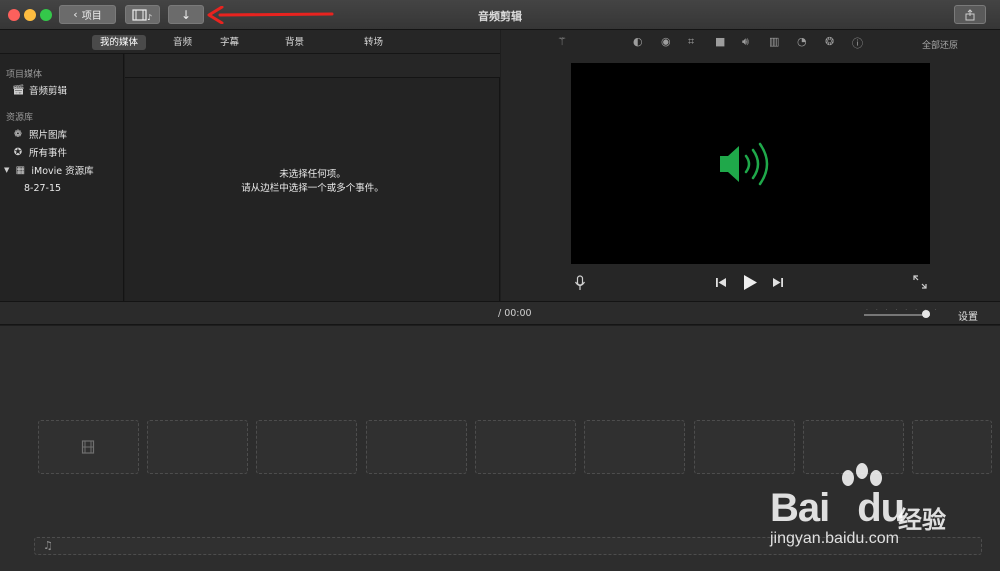 The image size is (1000, 571). I want to click on skip-back-icon, so click(721, 282).